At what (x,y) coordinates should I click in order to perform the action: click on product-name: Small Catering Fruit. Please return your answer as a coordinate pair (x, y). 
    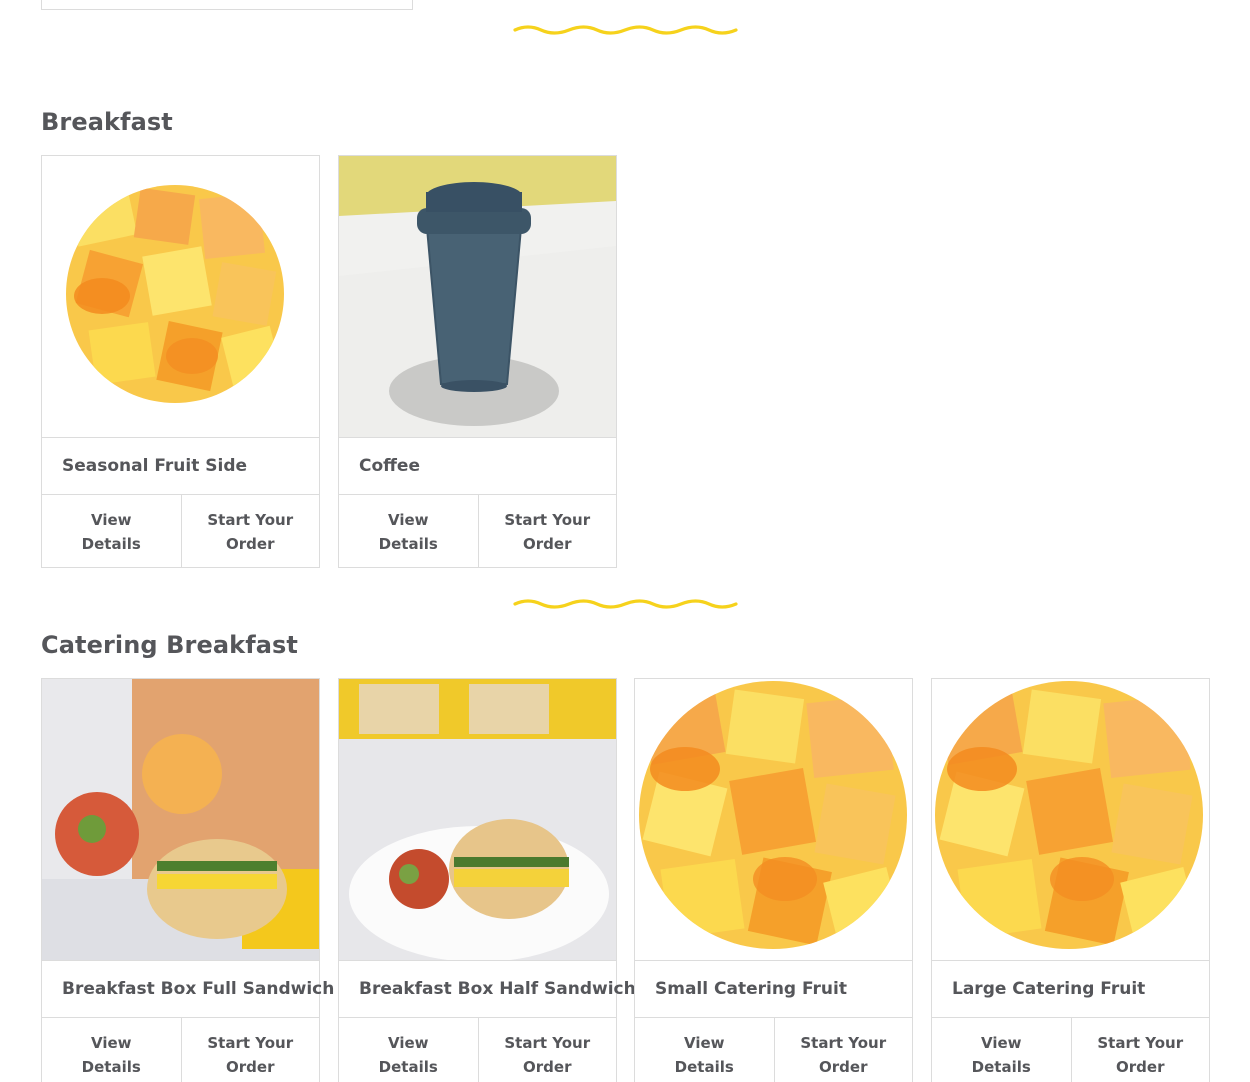
    Looking at the image, I should click on (773, 988).